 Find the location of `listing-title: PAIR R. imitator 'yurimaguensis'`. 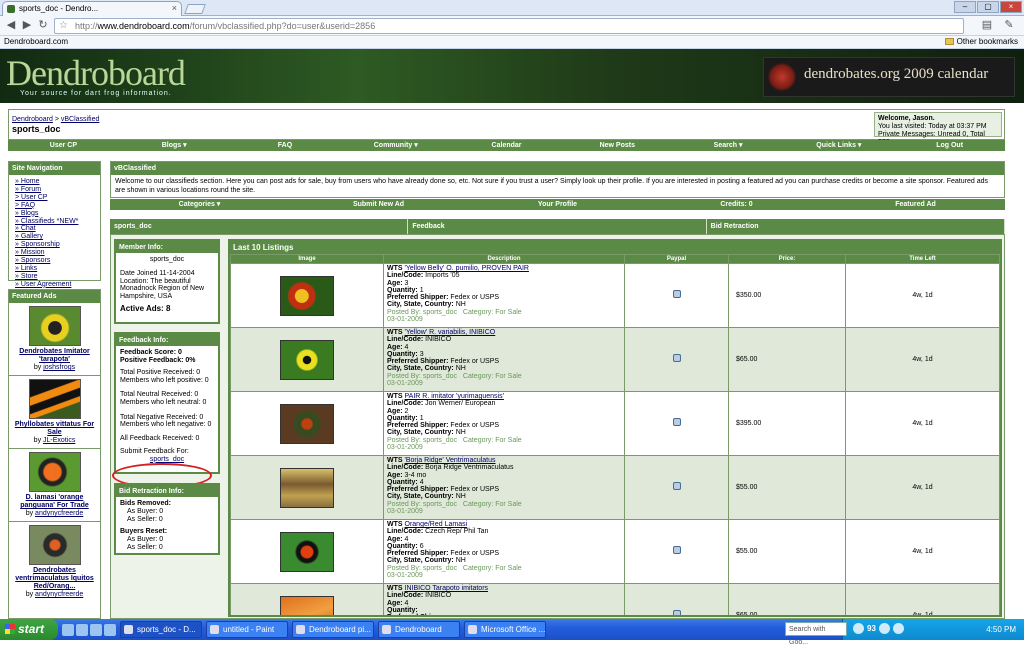

listing-title: PAIR R. imitator 'yurimaguensis' is located at coordinates (454, 396).